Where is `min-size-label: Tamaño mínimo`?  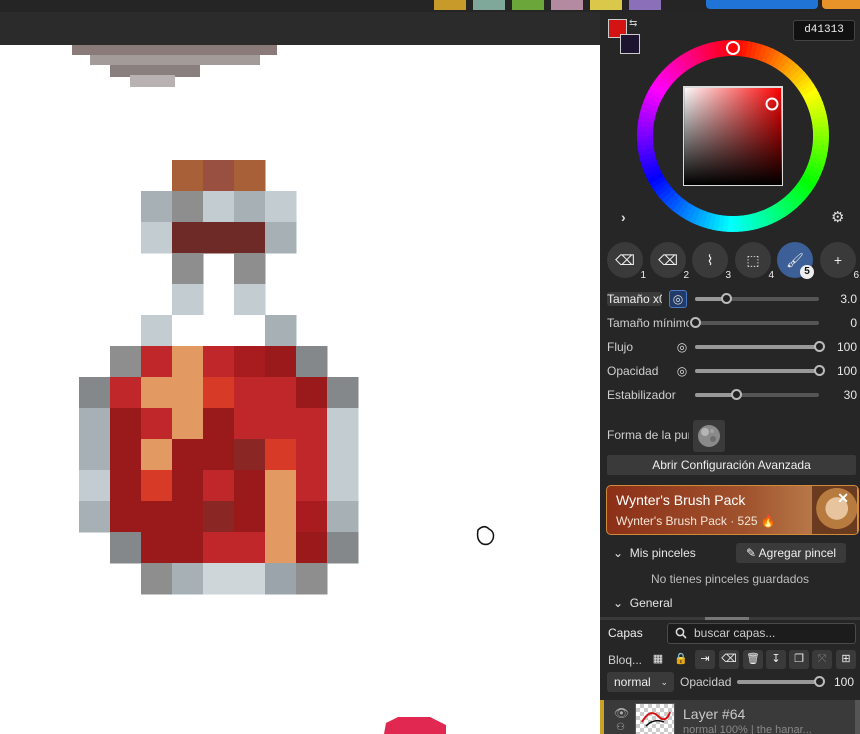
min-size-label: Tamaño mínimo is located at coordinates (648, 323).